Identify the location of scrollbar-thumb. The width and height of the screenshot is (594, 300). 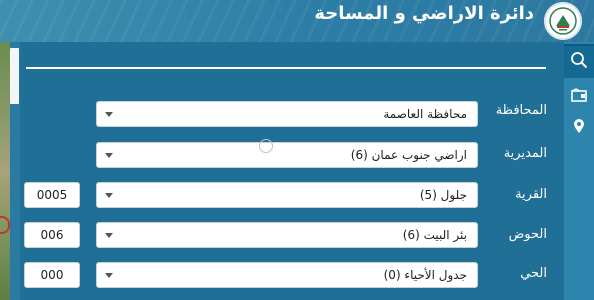
(14, 76).